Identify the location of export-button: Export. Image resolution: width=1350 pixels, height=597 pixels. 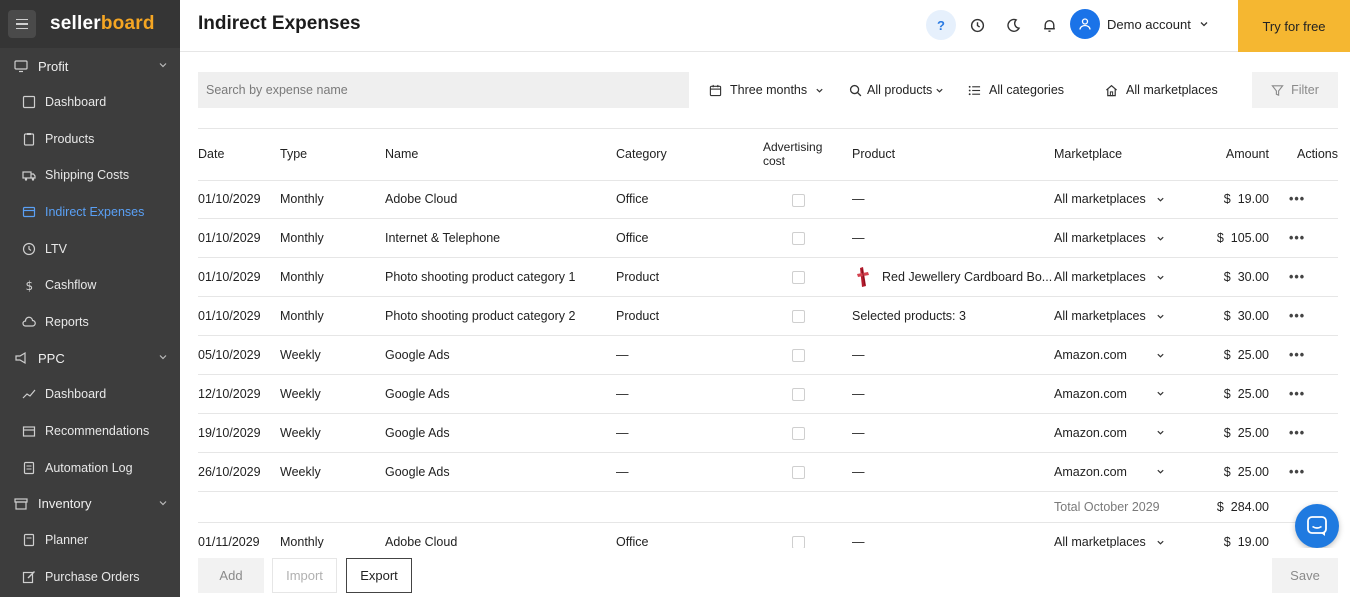
(379, 575).